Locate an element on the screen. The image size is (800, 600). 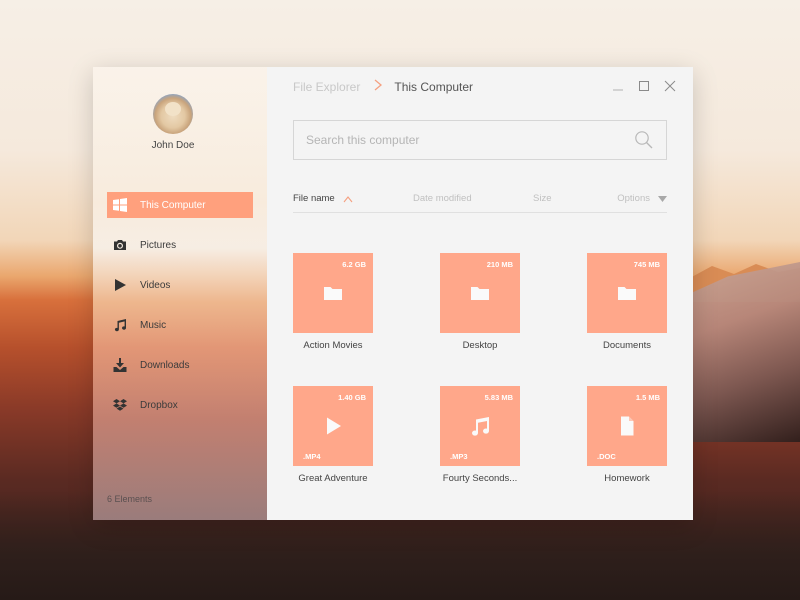
column-file-name: File name is located at coordinates (323, 198).